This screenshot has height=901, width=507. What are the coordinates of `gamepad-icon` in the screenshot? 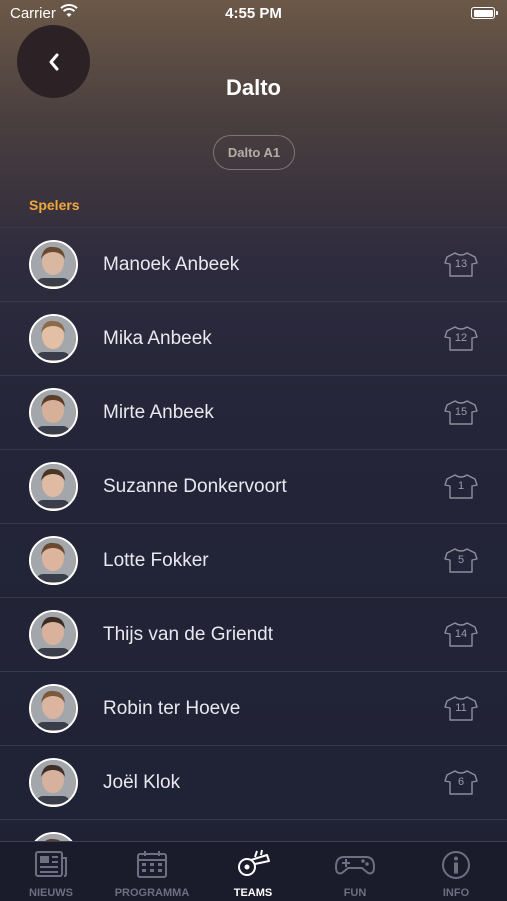 It's located at (355, 865).